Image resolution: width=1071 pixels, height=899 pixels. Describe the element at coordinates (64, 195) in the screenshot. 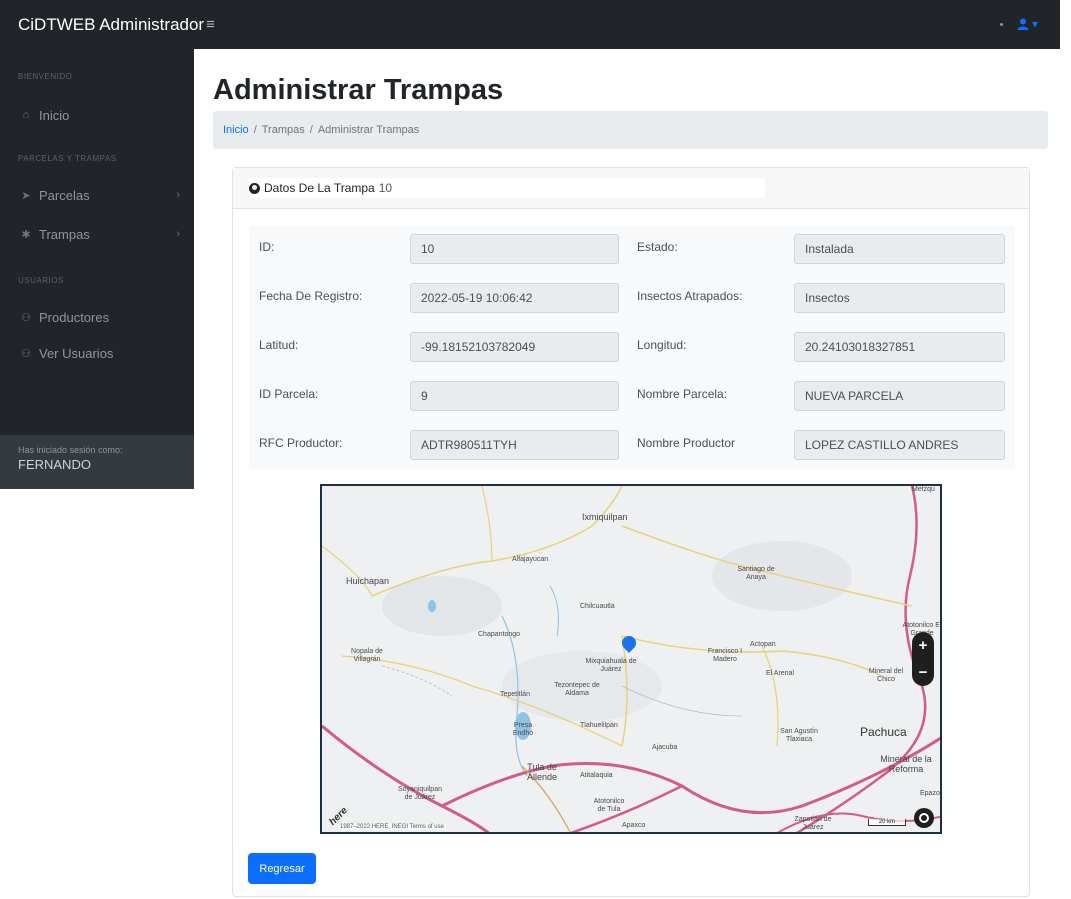

I see `sidebar-item-label: Parcelas` at that location.